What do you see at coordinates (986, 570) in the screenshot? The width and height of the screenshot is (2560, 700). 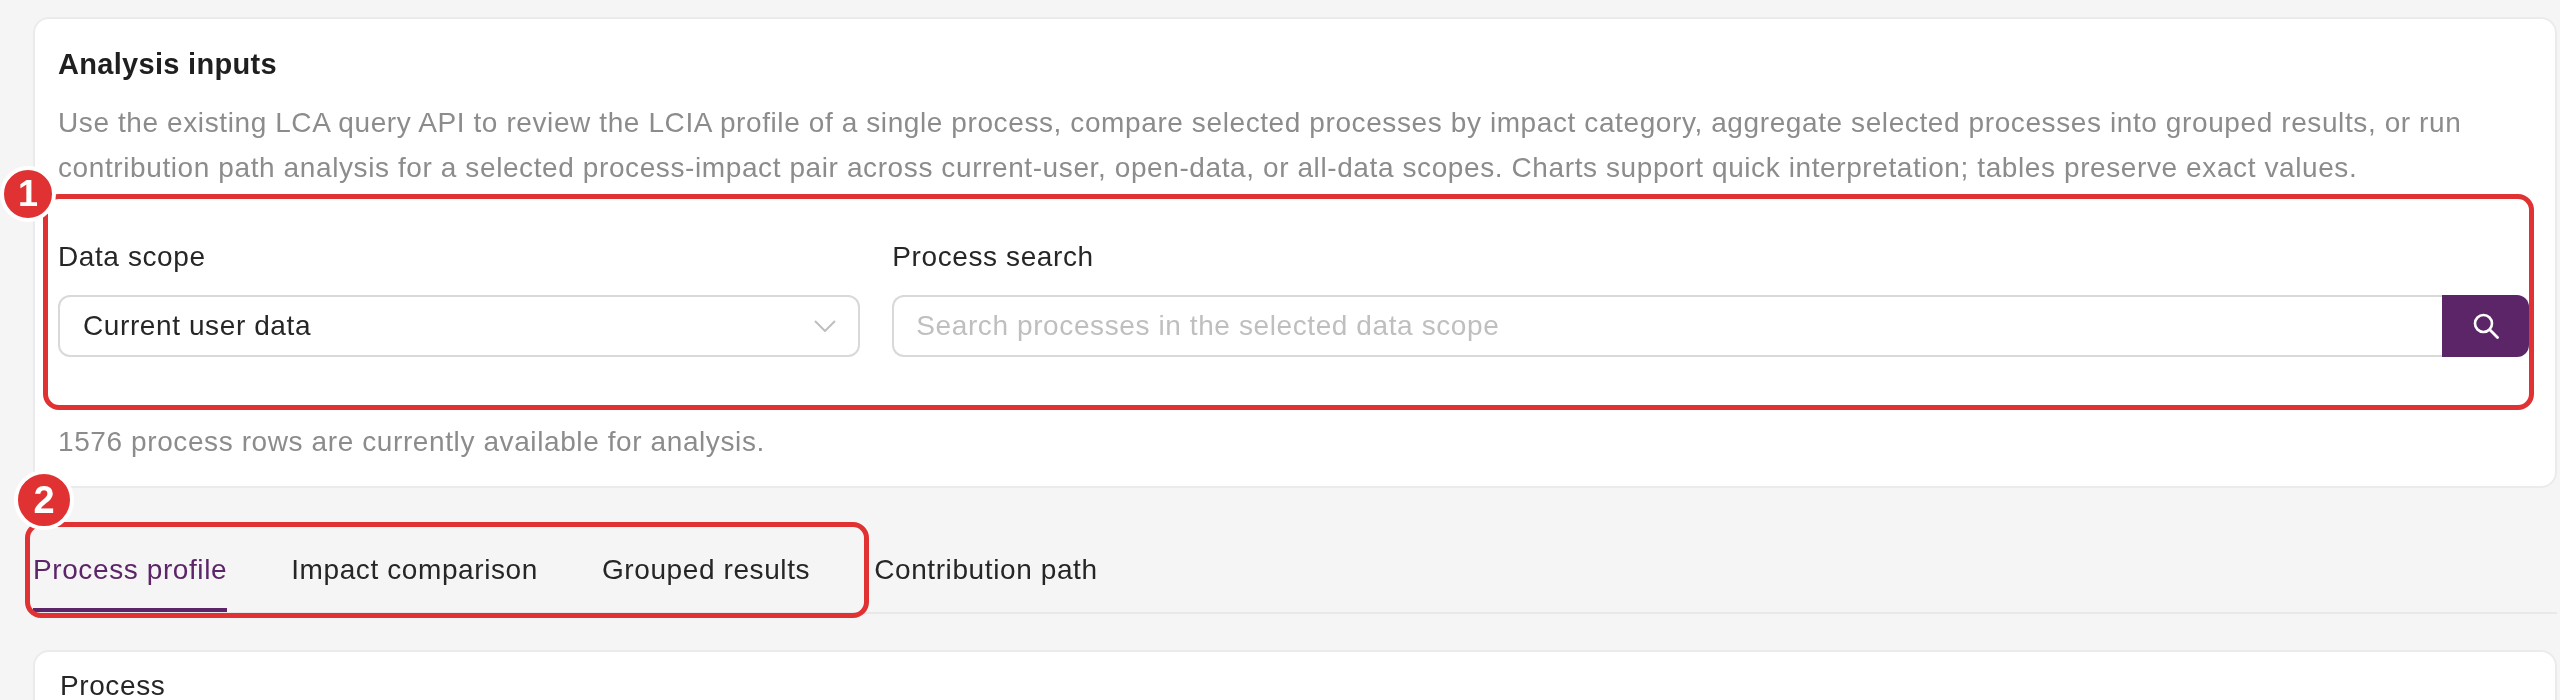 I see `tab: Contribution path` at bounding box center [986, 570].